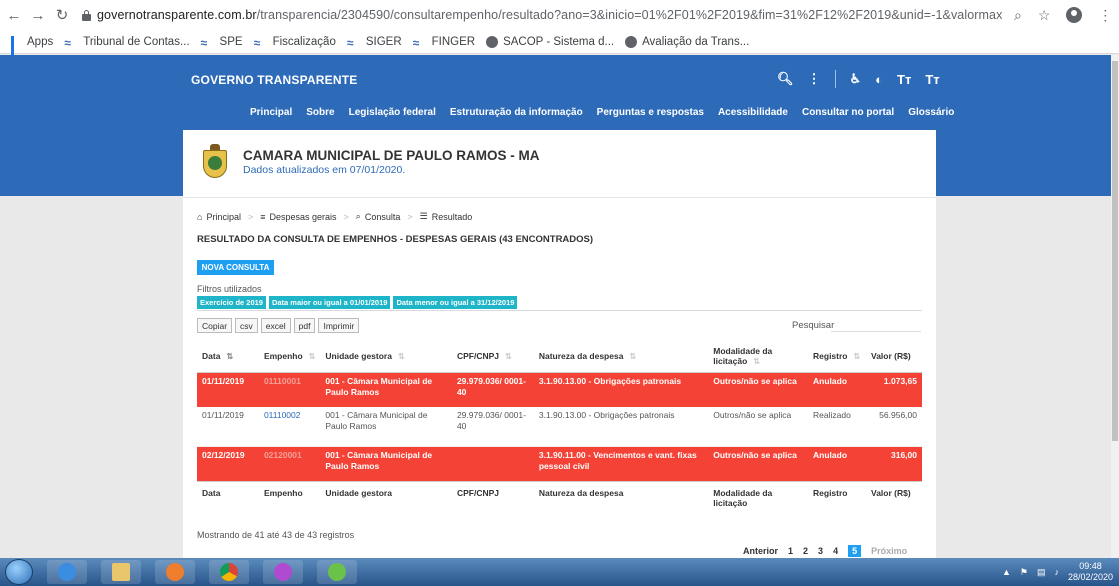 This screenshot has height=586, width=1119. Describe the element at coordinates (289, 389) in the screenshot. I see `empenho-link: 01110001` at that location.